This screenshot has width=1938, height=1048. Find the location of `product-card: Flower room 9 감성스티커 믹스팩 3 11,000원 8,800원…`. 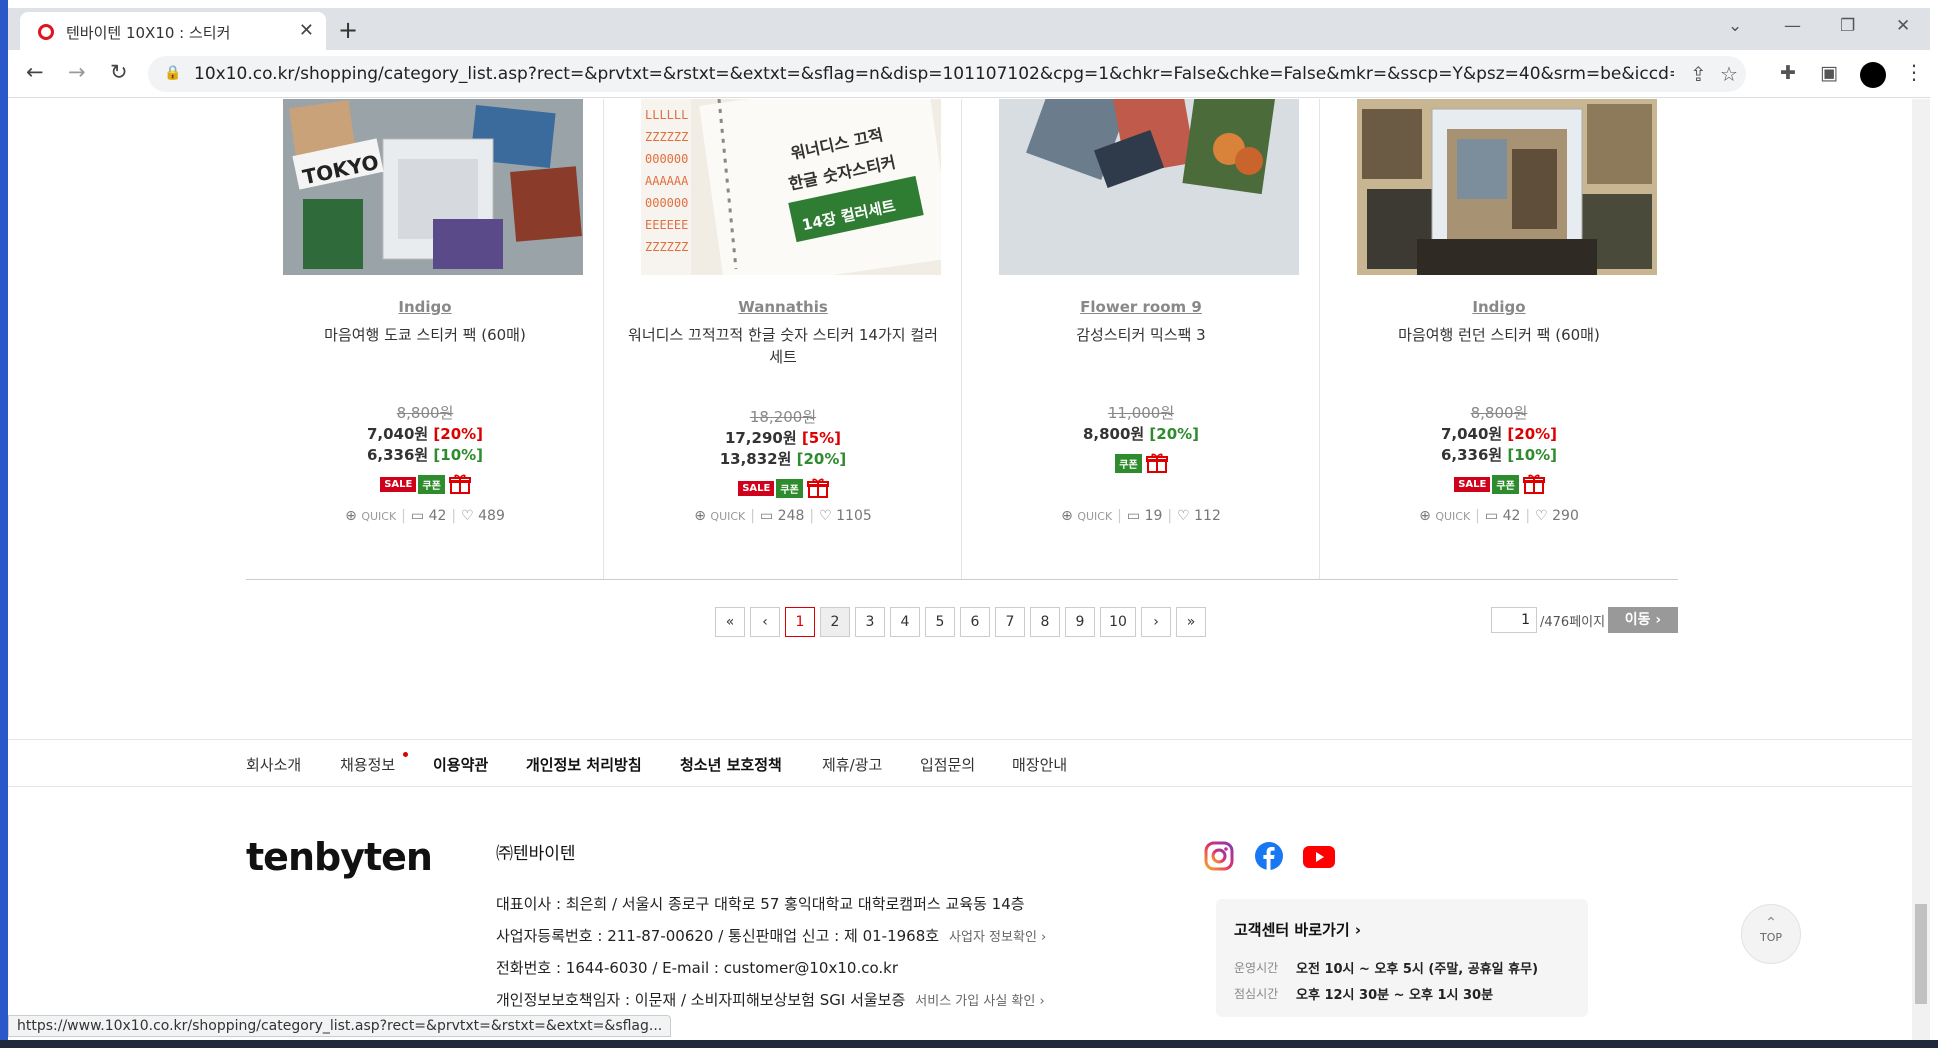

product-card: Flower room 9 감성스티커 믹스팩 3 11,000원 8,800원… is located at coordinates (1141, 339).